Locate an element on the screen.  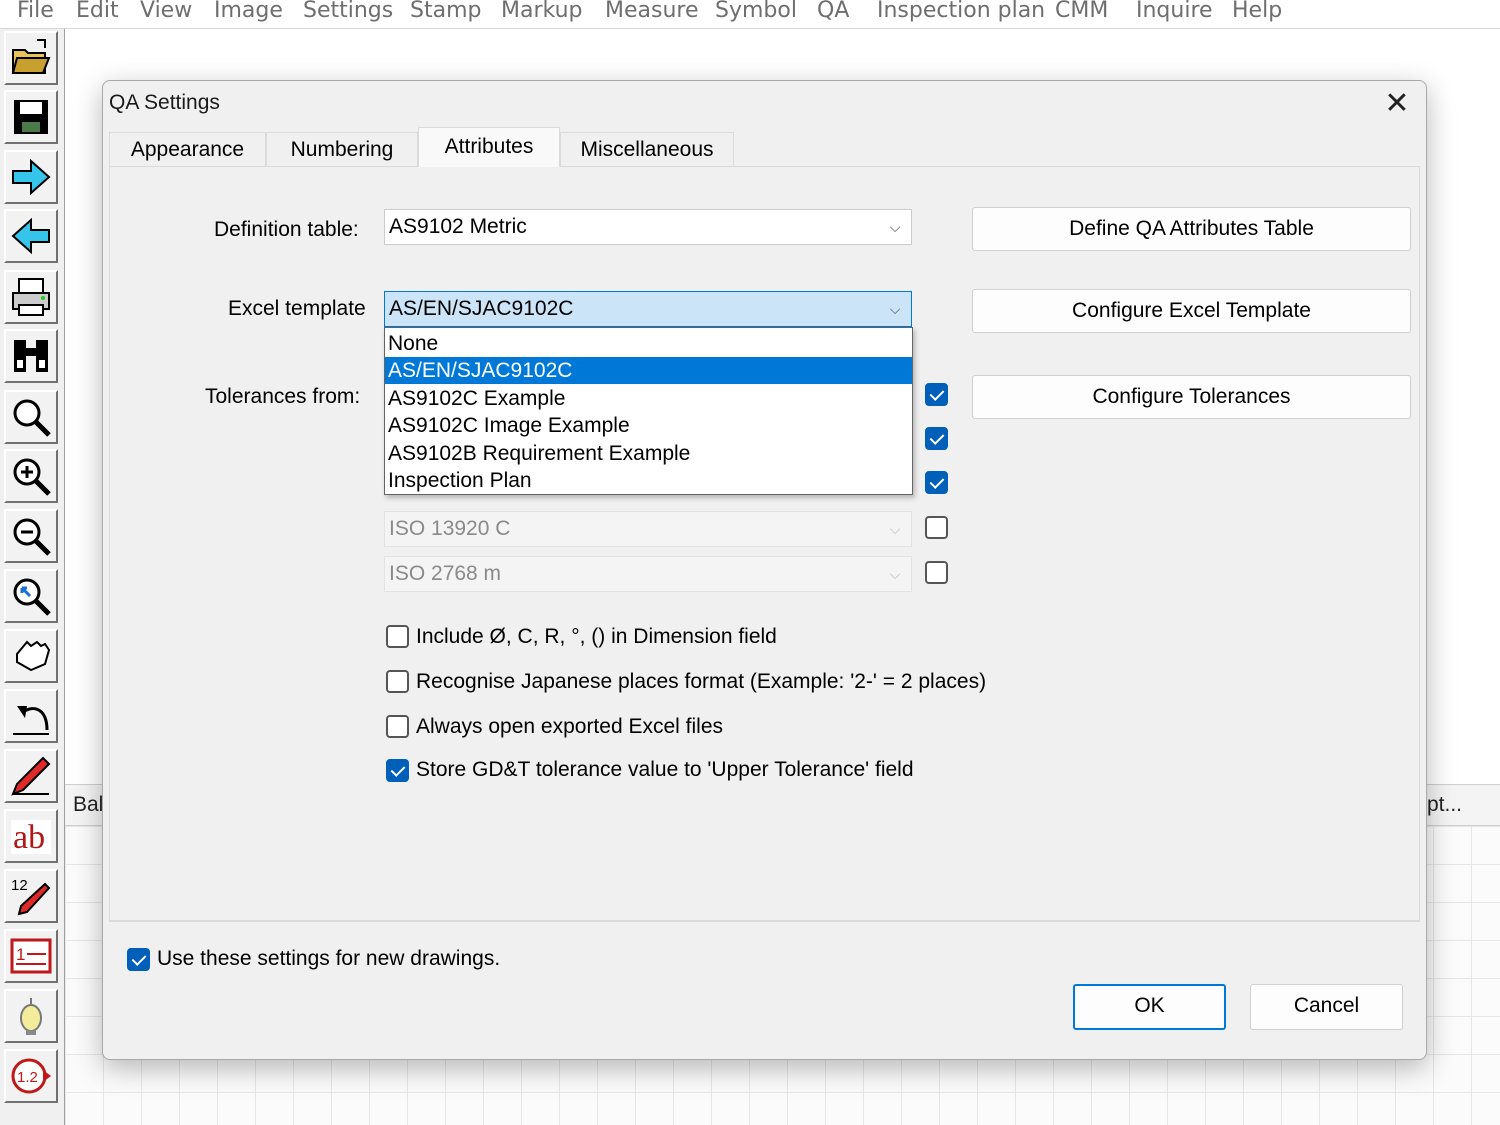
zoom-out-icon is located at coordinates (31, 536).